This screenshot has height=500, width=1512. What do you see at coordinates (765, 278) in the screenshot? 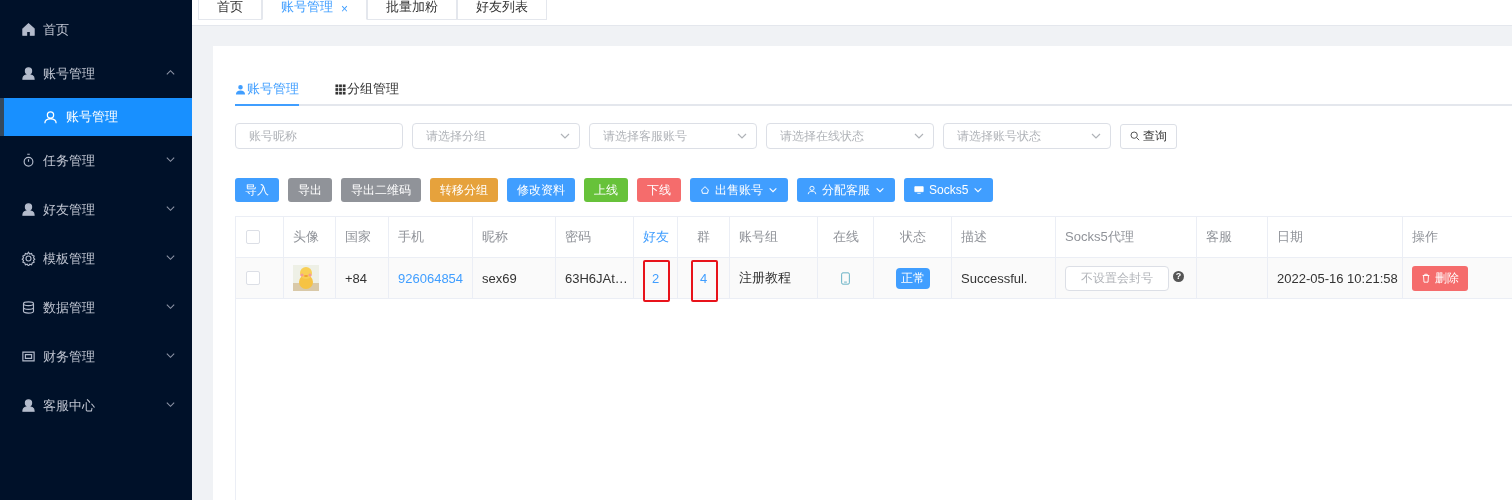
I see `table-cell: 注册教程` at bounding box center [765, 278].